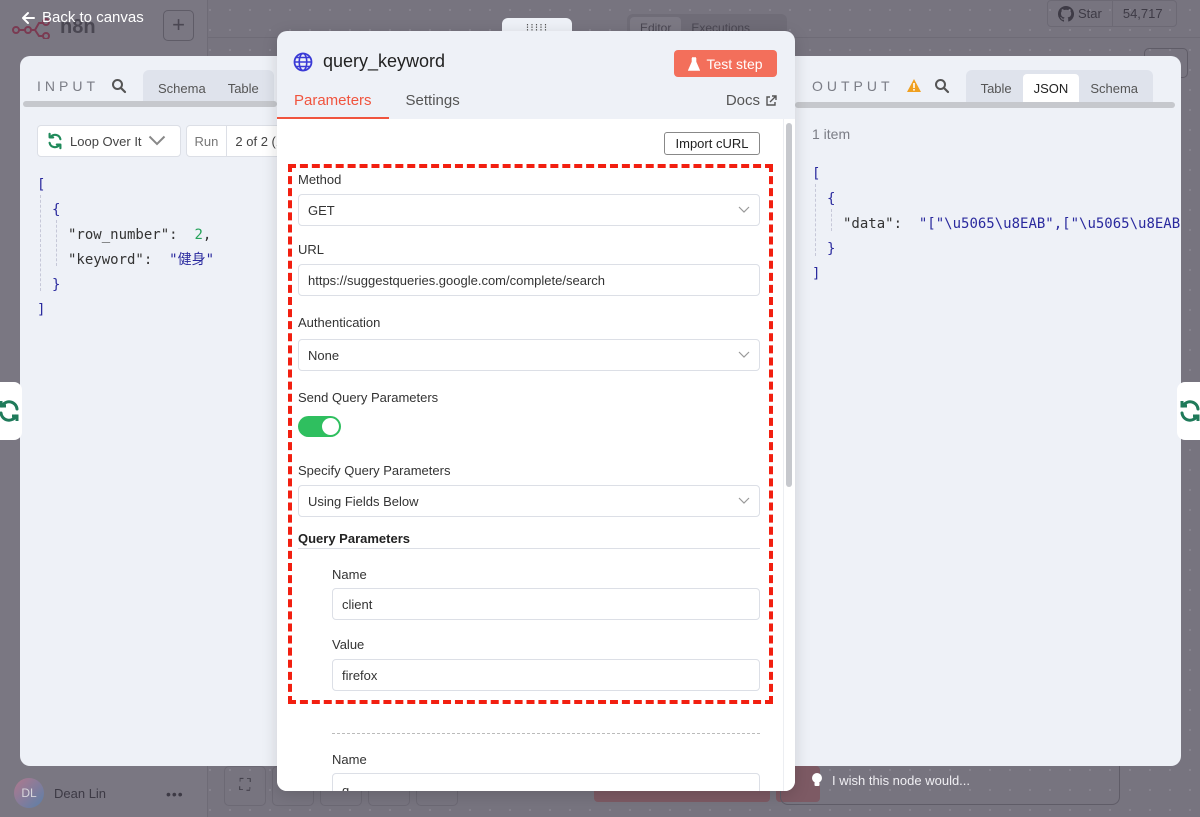 The width and height of the screenshot is (1200, 817). Describe the element at coordinates (1114, 88) in the screenshot. I see `output-tab-schema: Schema` at that location.